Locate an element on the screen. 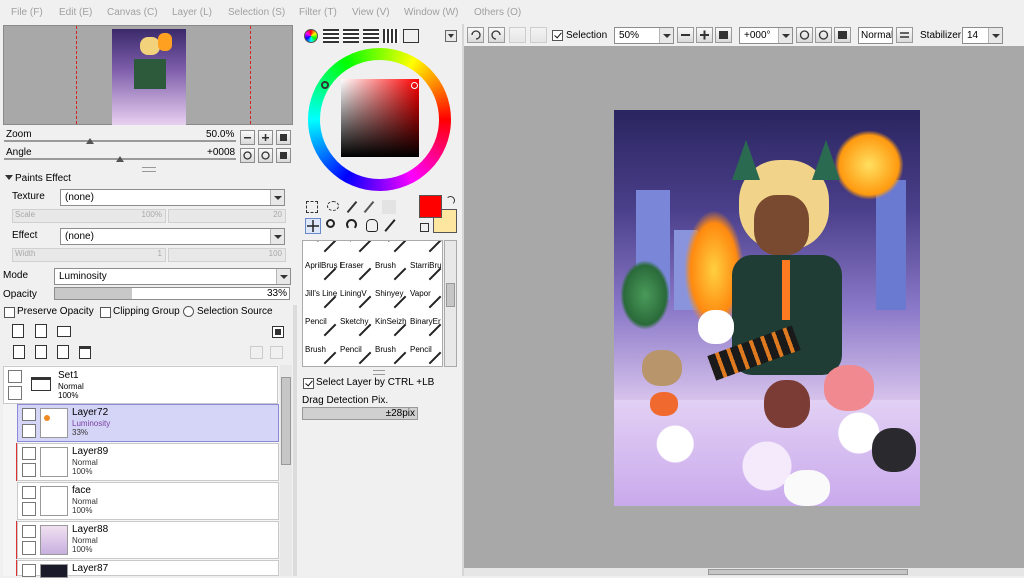  brush-lock-icon is located at coordinates (29, 431).